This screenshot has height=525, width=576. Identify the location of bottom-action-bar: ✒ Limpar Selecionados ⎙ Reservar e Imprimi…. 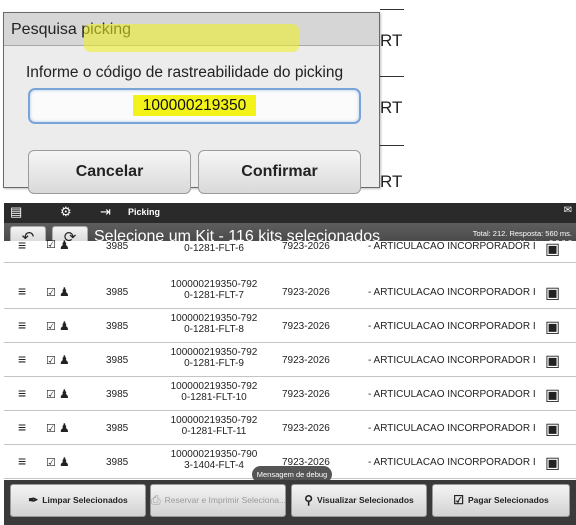
(290, 502).